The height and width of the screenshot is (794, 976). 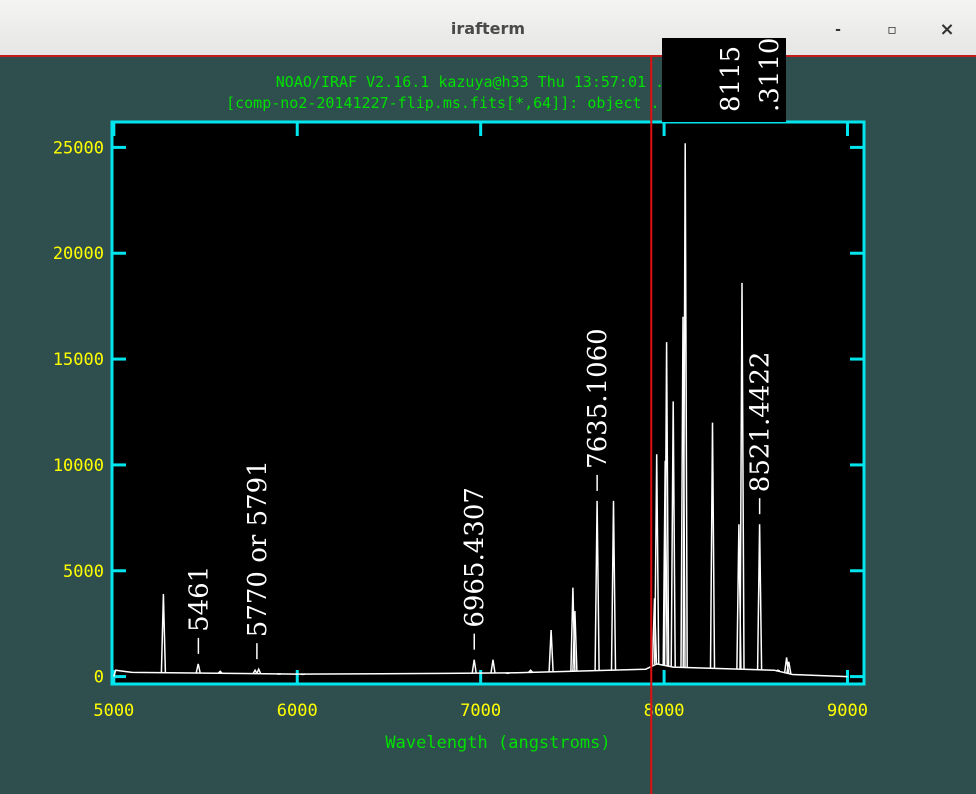 I want to click on line-id-label: 5461, so click(x=199, y=599).